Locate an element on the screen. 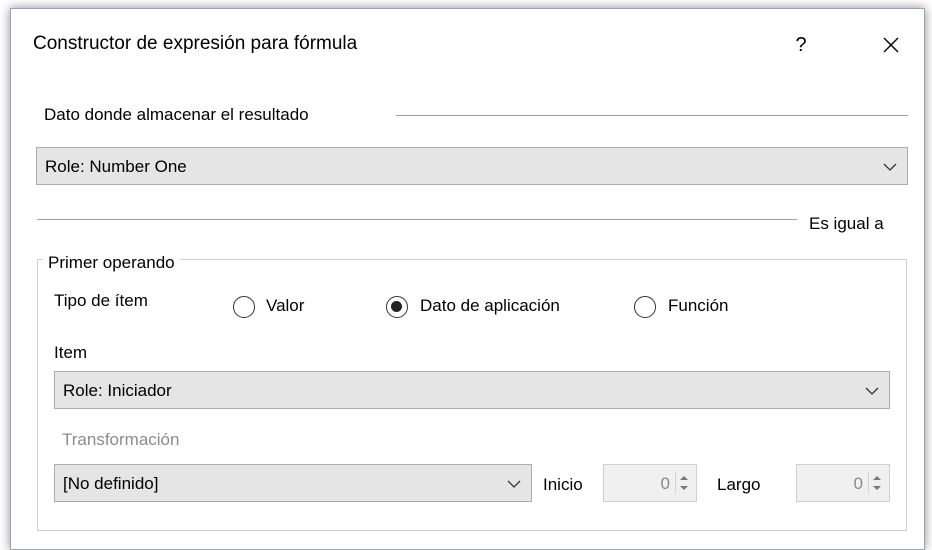 The width and height of the screenshot is (932, 550). start-value: 0 is located at coordinates (665, 483).